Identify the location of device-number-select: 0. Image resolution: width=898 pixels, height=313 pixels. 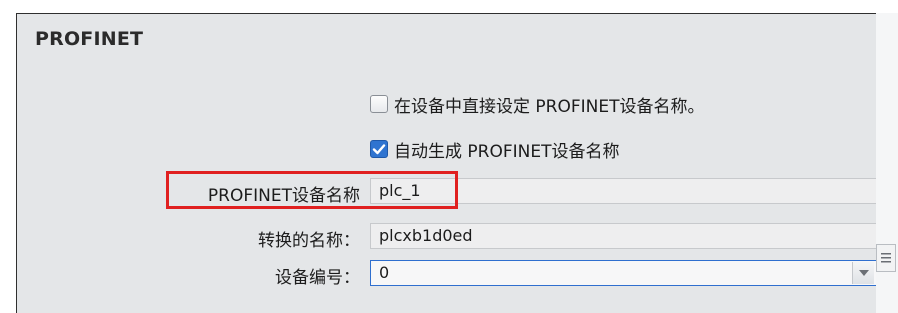
(623, 273).